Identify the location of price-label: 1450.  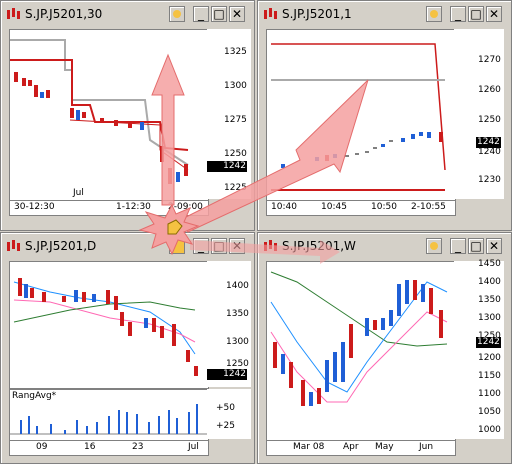
(489, 264).